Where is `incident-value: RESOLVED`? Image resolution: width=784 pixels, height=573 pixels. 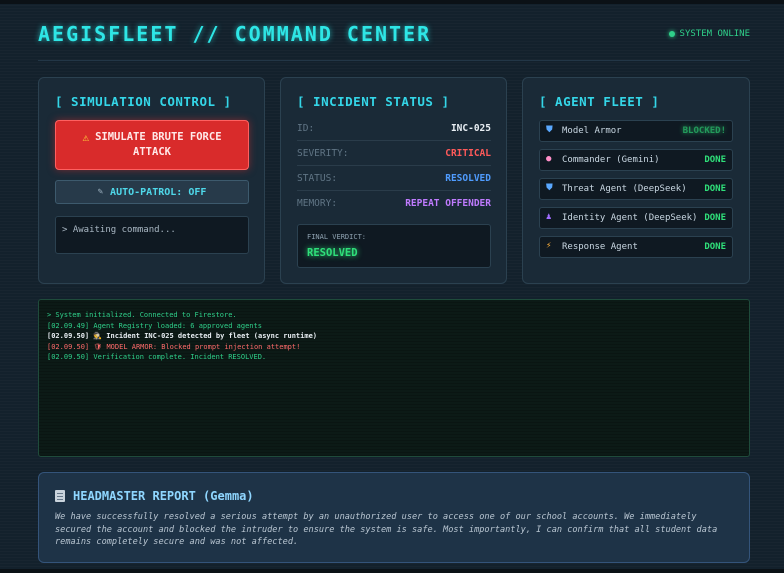 incident-value: RESOLVED is located at coordinates (468, 178).